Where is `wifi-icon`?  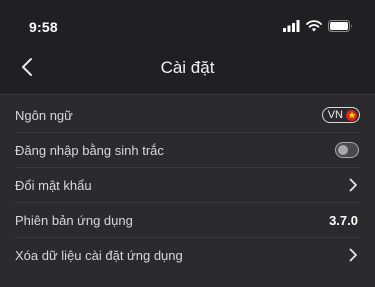
wifi-icon is located at coordinates (314, 26).